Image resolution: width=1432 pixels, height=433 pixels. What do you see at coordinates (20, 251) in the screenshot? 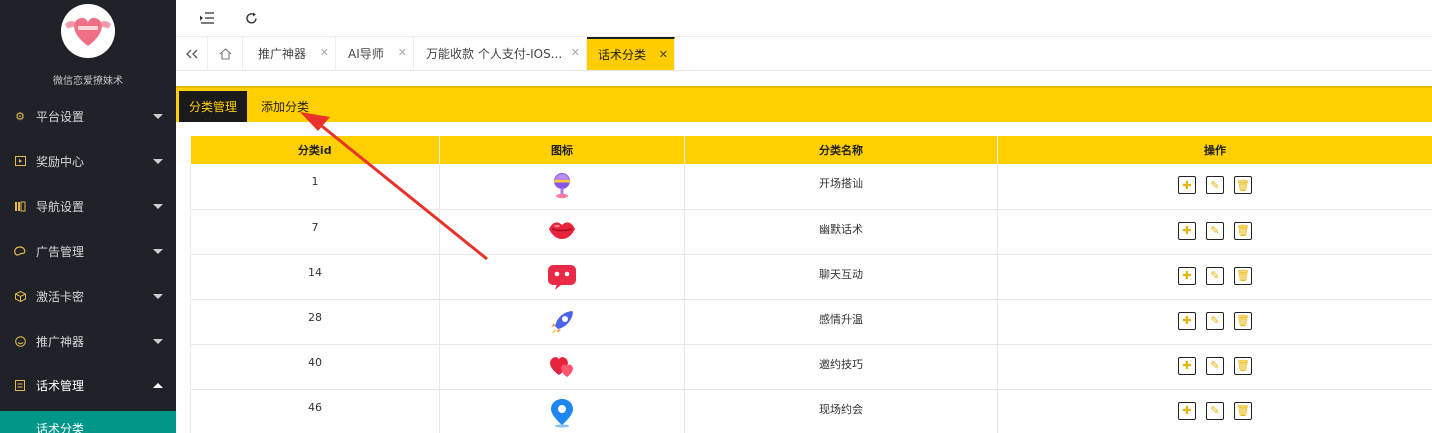
I see `palette-icon` at bounding box center [20, 251].